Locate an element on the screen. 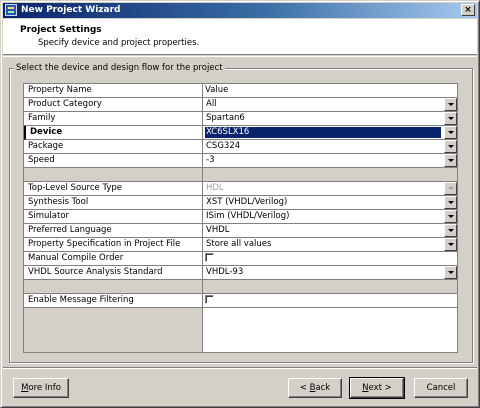 The width and height of the screenshot is (480, 408). property-value-cell: -3 is located at coordinates (330, 161).